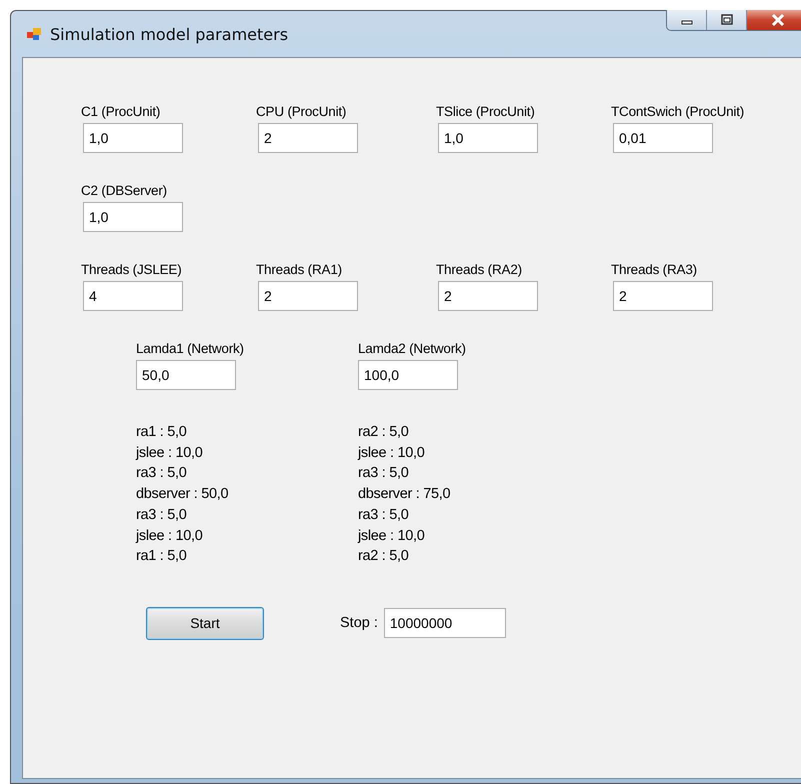 Image resolution: width=801 pixels, height=784 pixels. Describe the element at coordinates (359, 623) in the screenshot. I see `stop-label: Stop :` at that location.